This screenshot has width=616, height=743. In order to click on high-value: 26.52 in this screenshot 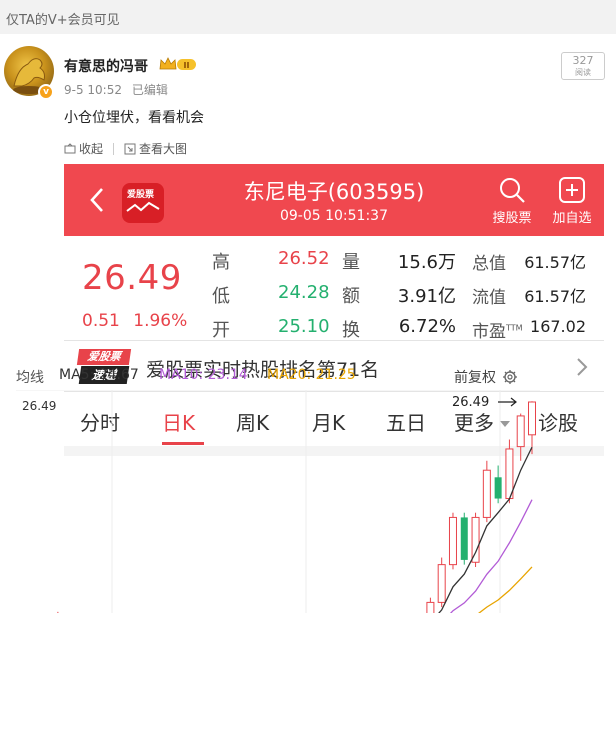, I will do `click(304, 258)`.